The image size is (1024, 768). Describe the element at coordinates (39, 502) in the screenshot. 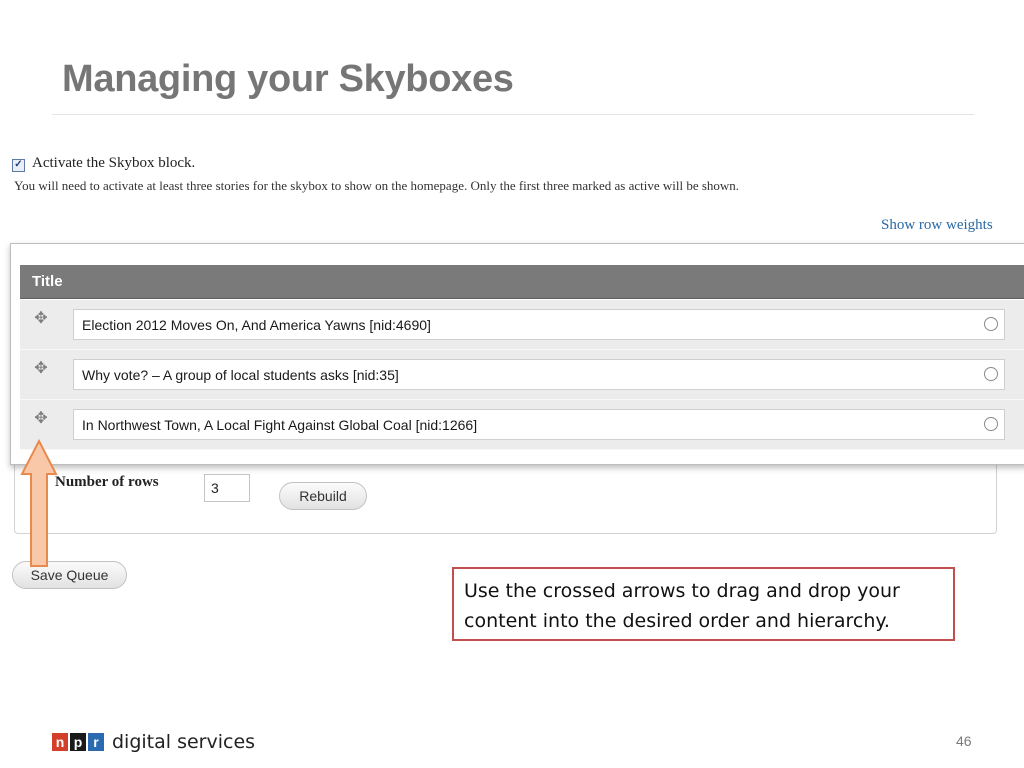

I see `up-arrow-icon` at that location.